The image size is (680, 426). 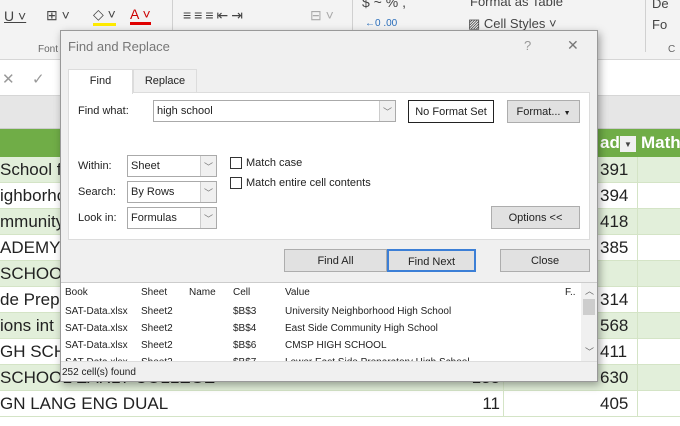 I want to click on reading-cell: 568, so click(x=614, y=326).